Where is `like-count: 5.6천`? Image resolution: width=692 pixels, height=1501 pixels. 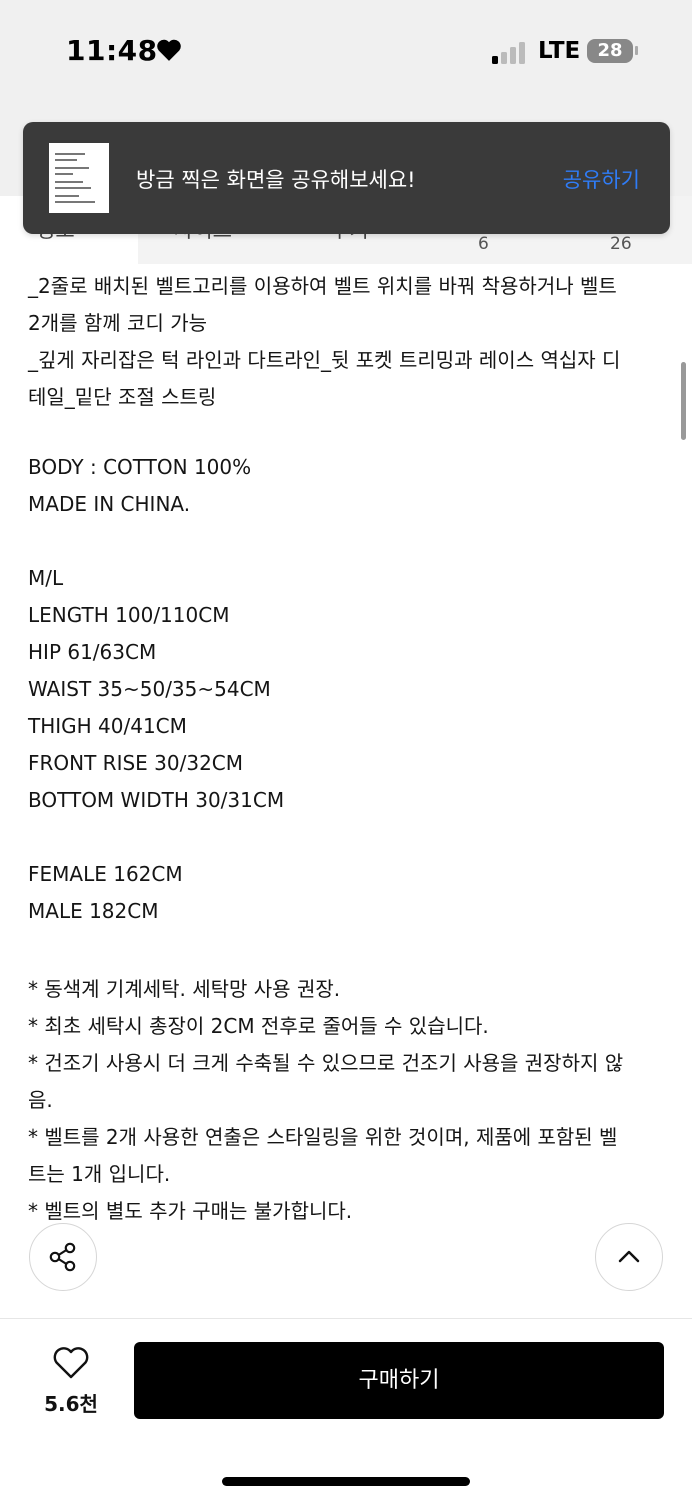 like-count: 5.6천 is located at coordinates (71, 1404).